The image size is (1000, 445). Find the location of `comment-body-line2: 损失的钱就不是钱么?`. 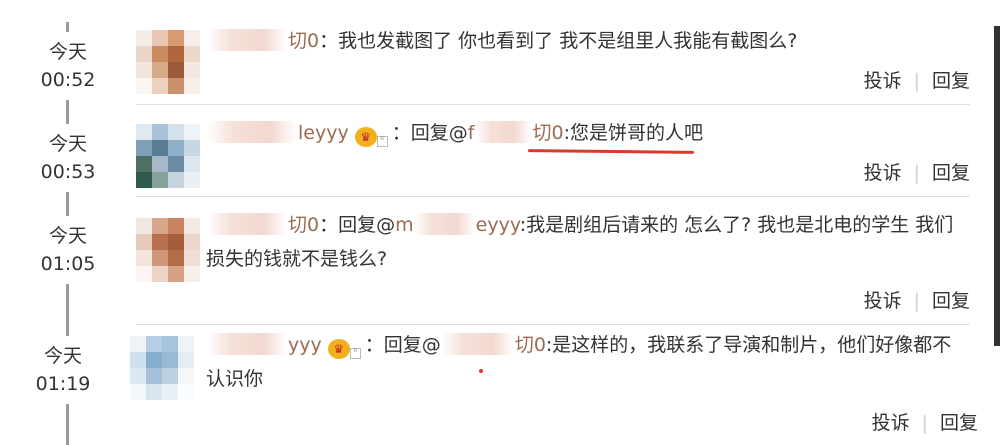

comment-body-line2: 损失的钱就不是钱么? is located at coordinates (297, 259).